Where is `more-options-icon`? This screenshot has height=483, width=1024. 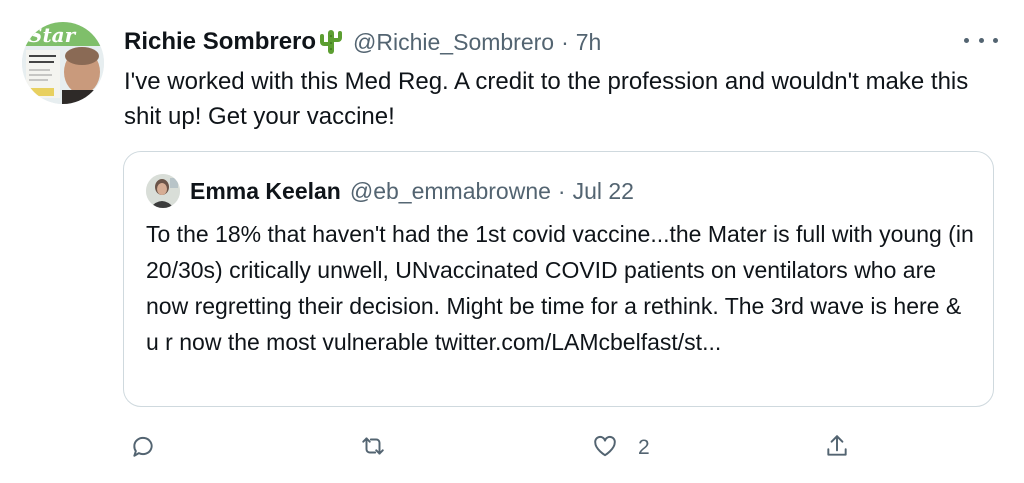
more-options-icon is located at coordinates (981, 40).